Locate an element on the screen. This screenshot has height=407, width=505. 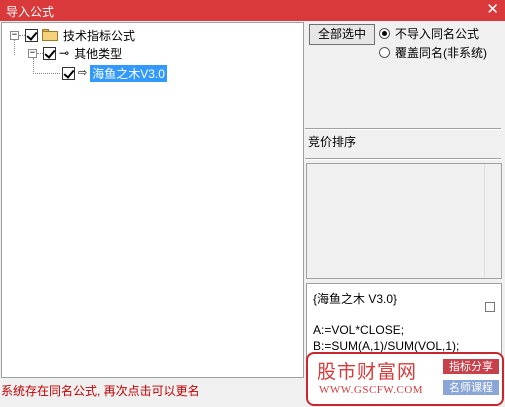
formula-name-label: 竞价排序 is located at coordinates (332, 142).